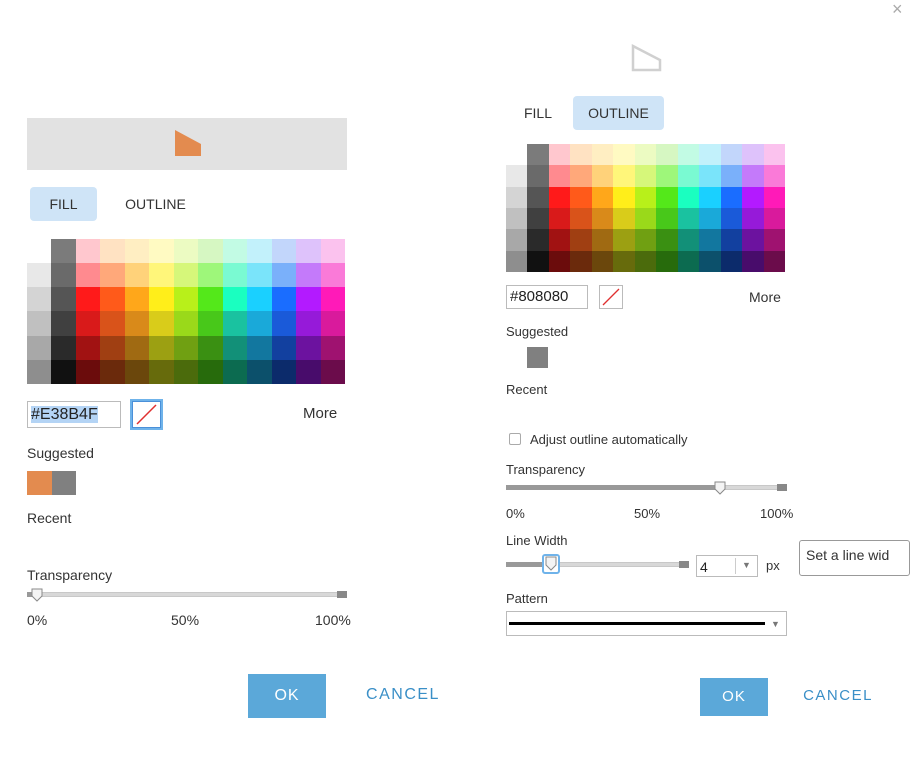 The image size is (910, 776). I want to click on transparency-slider, so click(646, 488).